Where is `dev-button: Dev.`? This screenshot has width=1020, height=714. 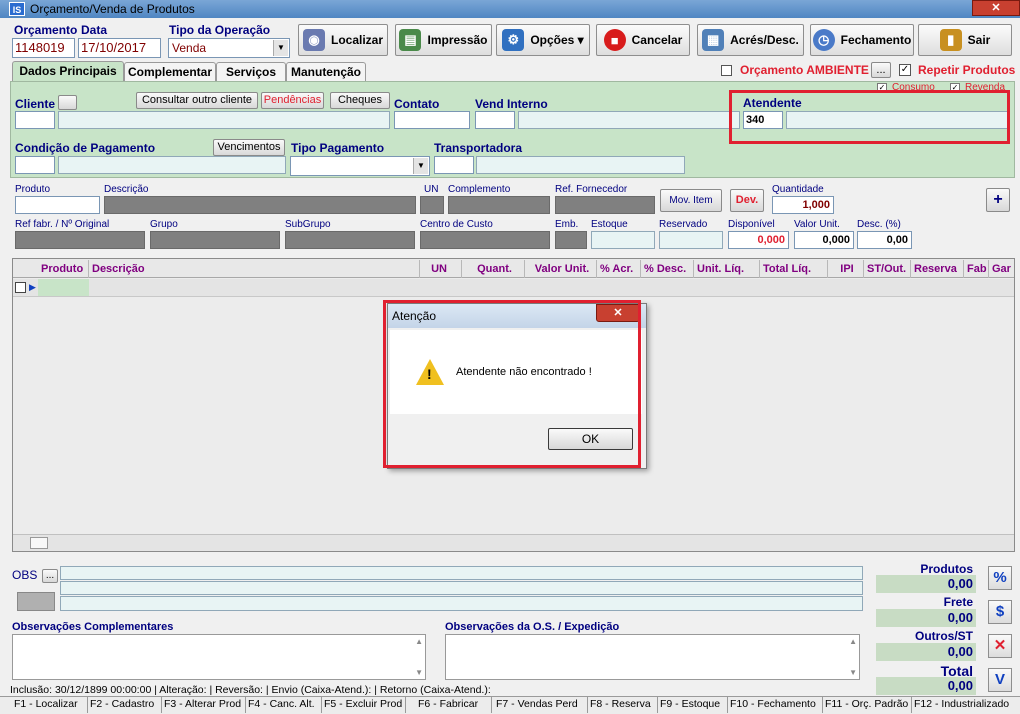
dev-button: Dev. is located at coordinates (747, 200).